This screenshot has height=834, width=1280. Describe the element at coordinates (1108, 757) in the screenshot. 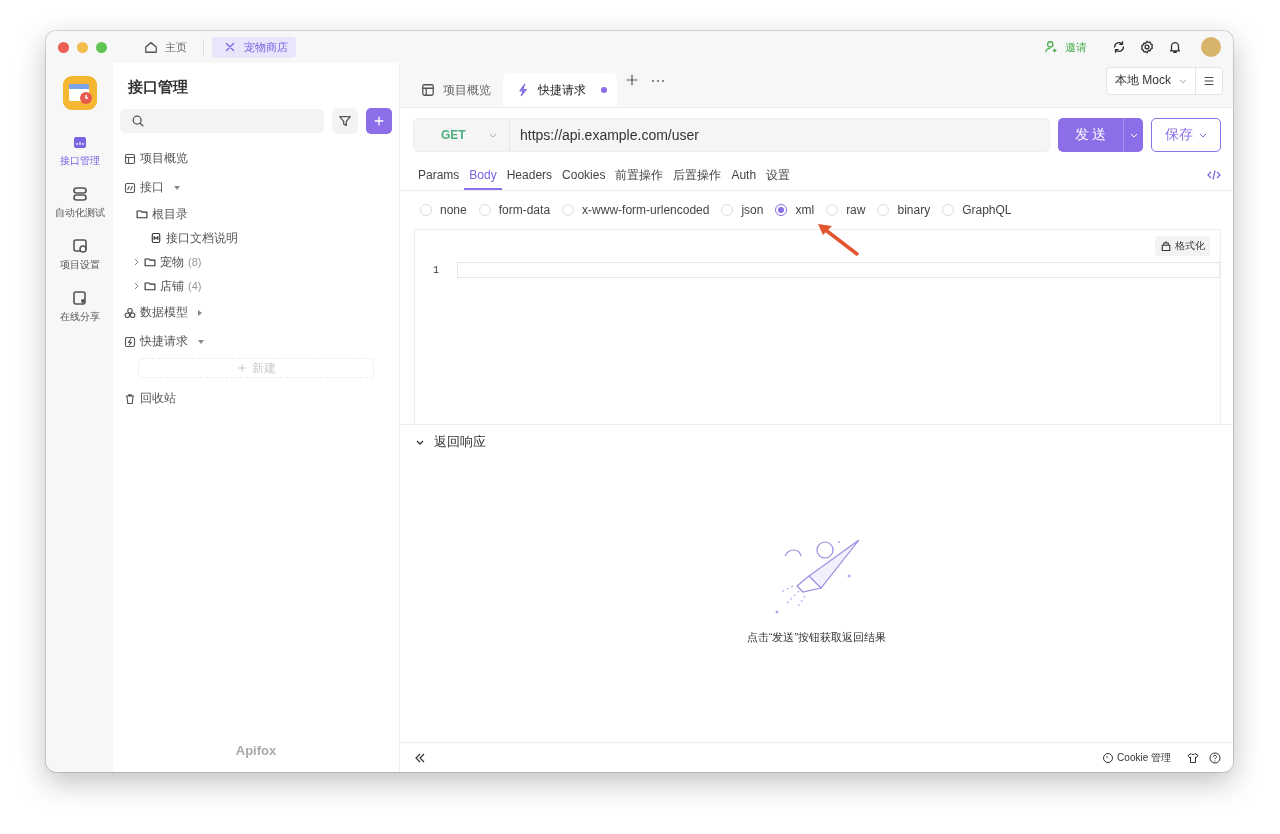

I see `cookie-icon` at that location.